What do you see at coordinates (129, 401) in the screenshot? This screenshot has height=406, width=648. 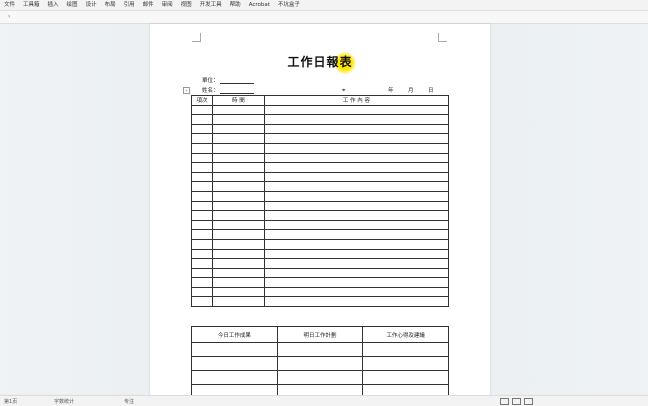 I see `focus-mode: 专注` at bounding box center [129, 401].